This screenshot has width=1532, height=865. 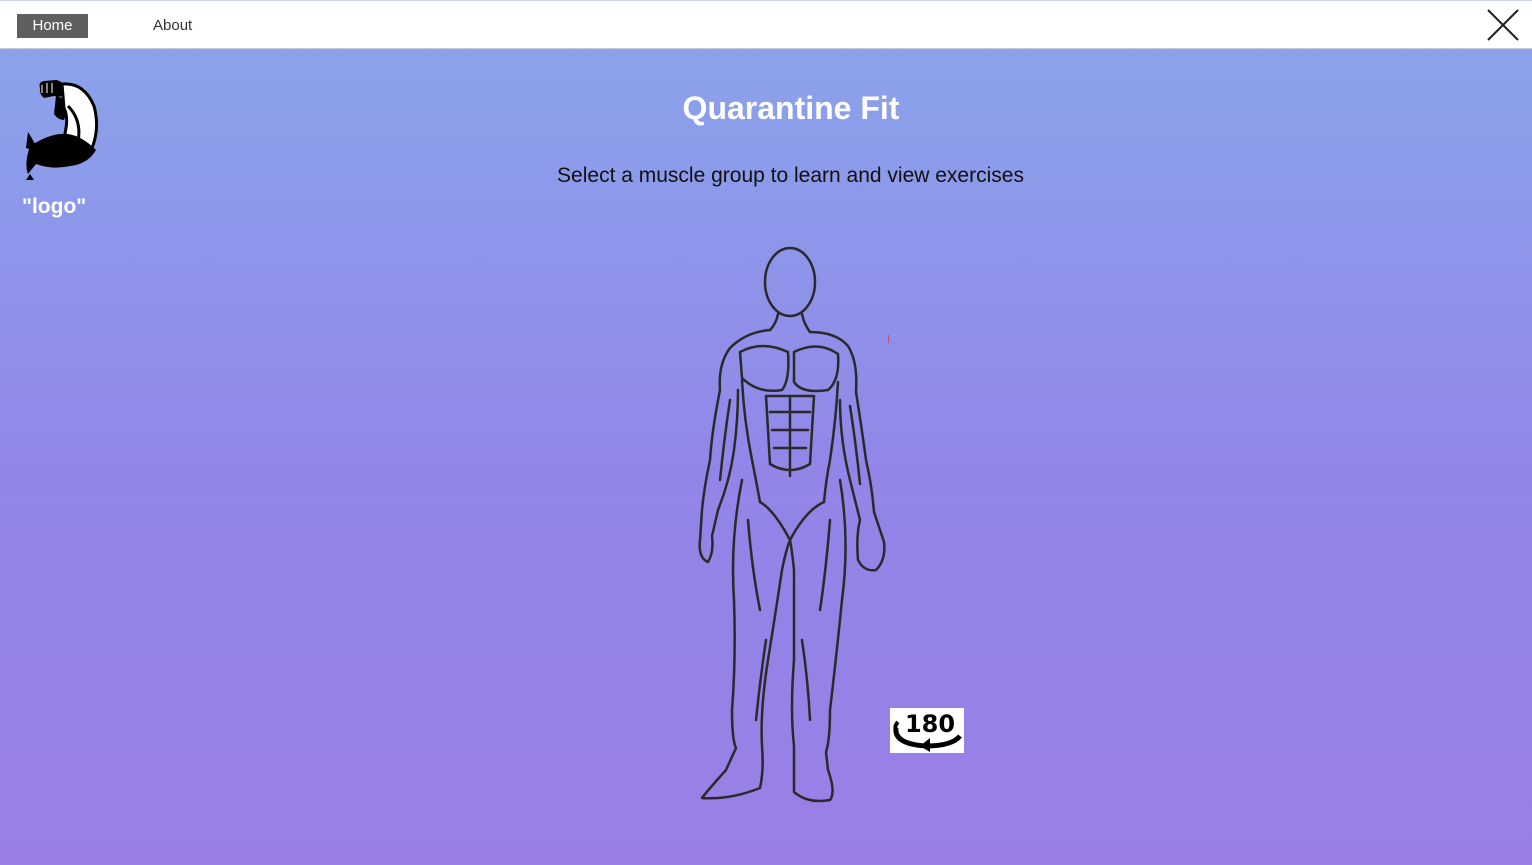 I want to click on head, so click(x=790, y=282).